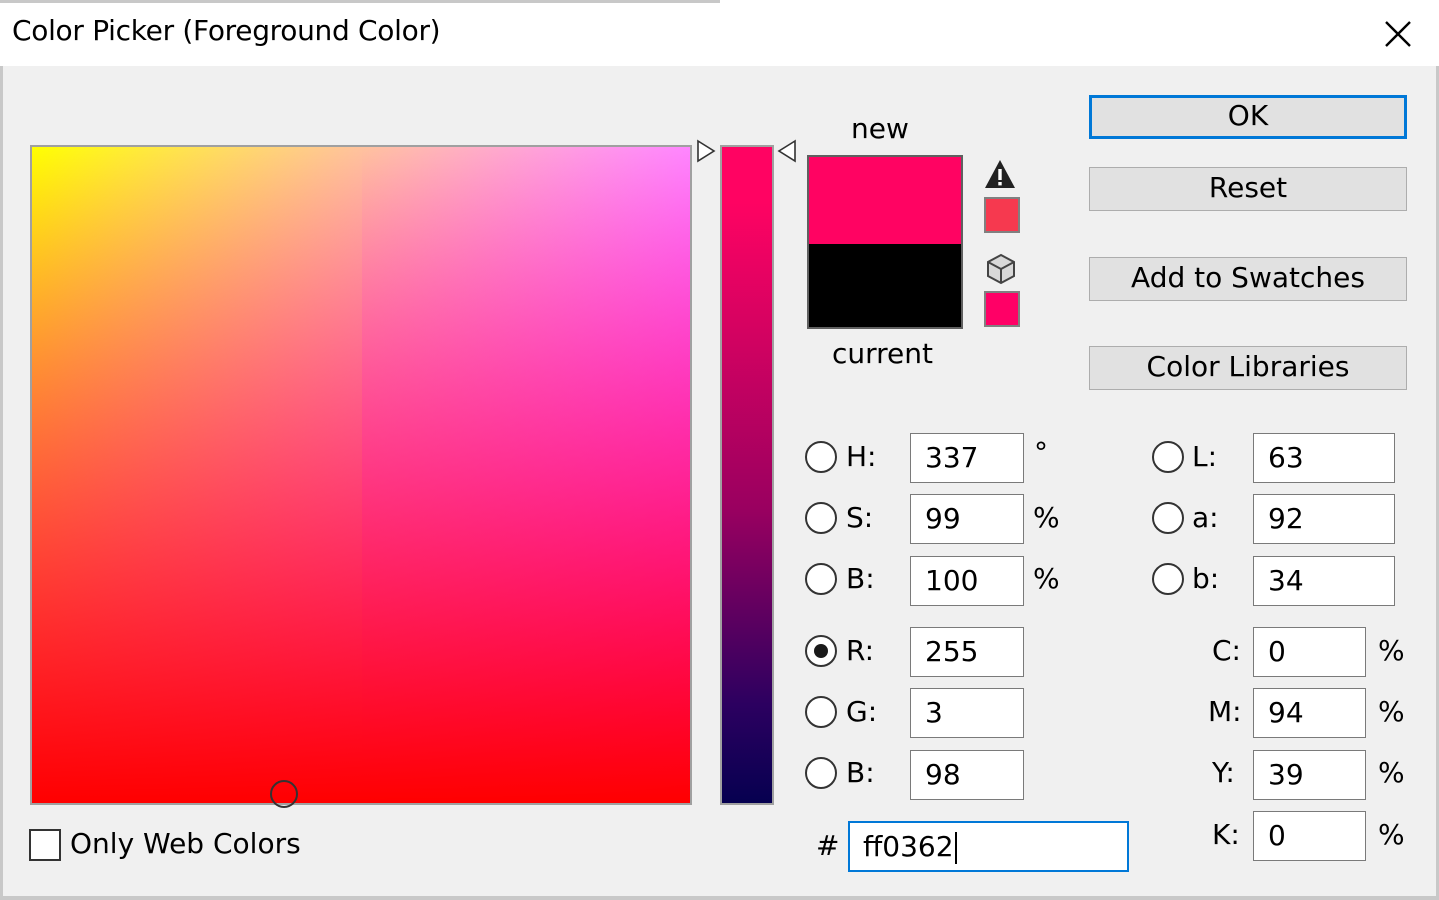 The width and height of the screenshot is (1439, 900). I want to click on c-unit: %, so click(1391, 650).